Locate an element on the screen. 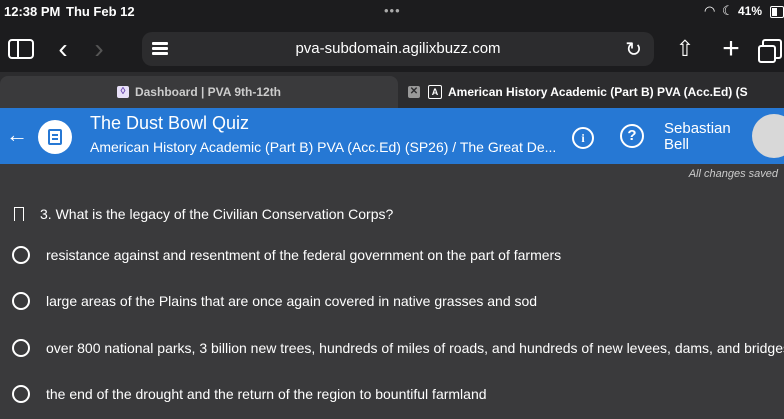 The height and width of the screenshot is (419, 784). status-bar: 12:38 PM Thu Feb 12 ••• ◠ ☾ 41% is located at coordinates (392, 13).